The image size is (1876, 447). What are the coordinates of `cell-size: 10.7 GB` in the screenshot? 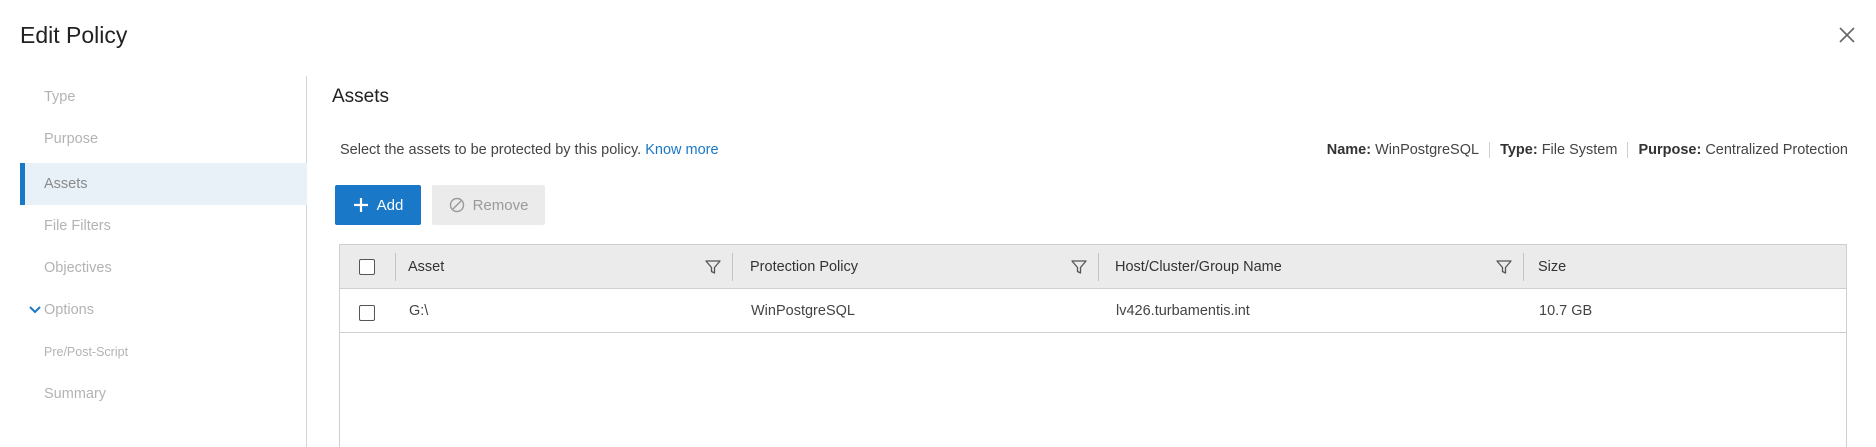 It's located at (1566, 311).